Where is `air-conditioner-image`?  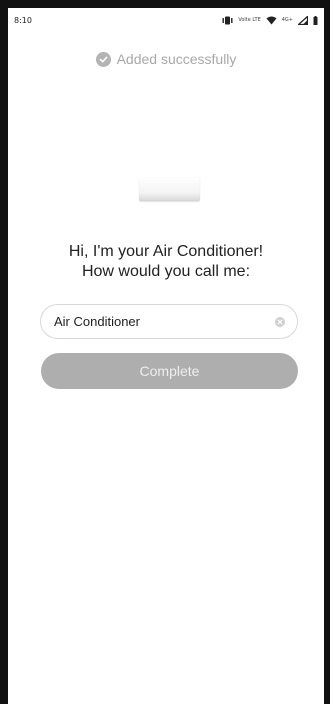 air-conditioner-image is located at coordinates (169, 189).